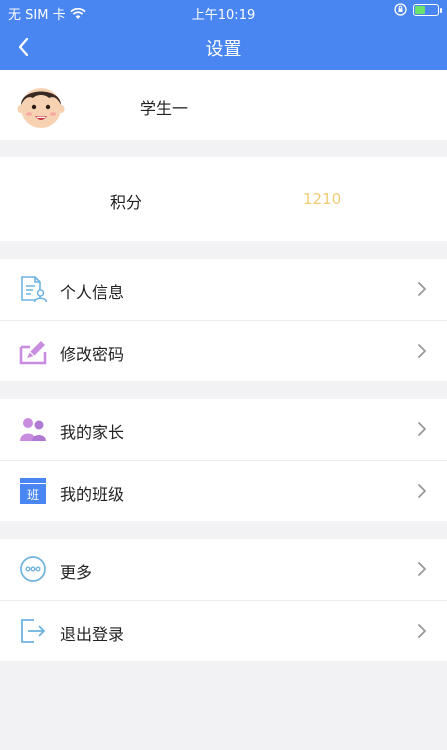  What do you see at coordinates (223, 289) in the screenshot?
I see `personal-info-row: 个人信息` at bounding box center [223, 289].